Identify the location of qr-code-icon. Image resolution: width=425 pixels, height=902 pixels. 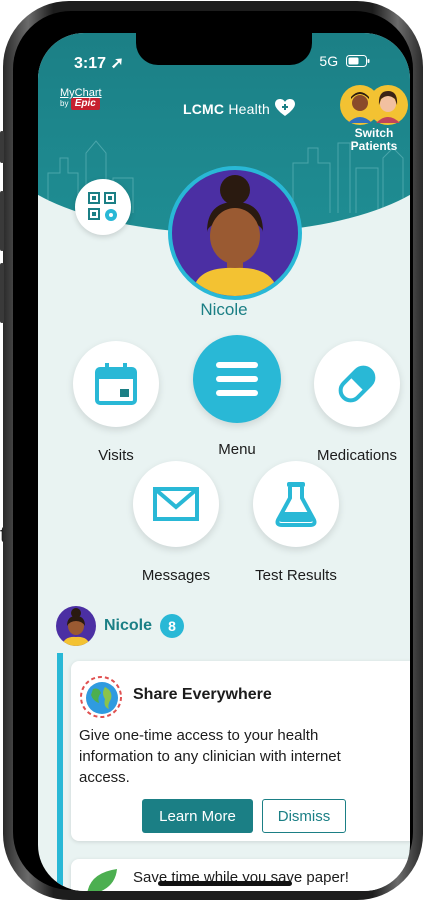
(102, 206).